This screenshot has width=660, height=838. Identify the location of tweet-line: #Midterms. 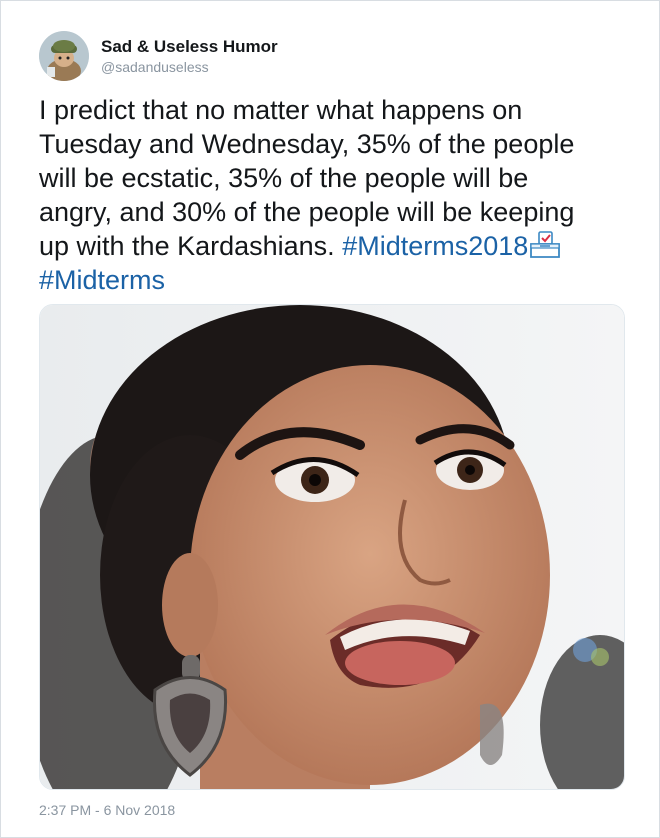
(334, 280).